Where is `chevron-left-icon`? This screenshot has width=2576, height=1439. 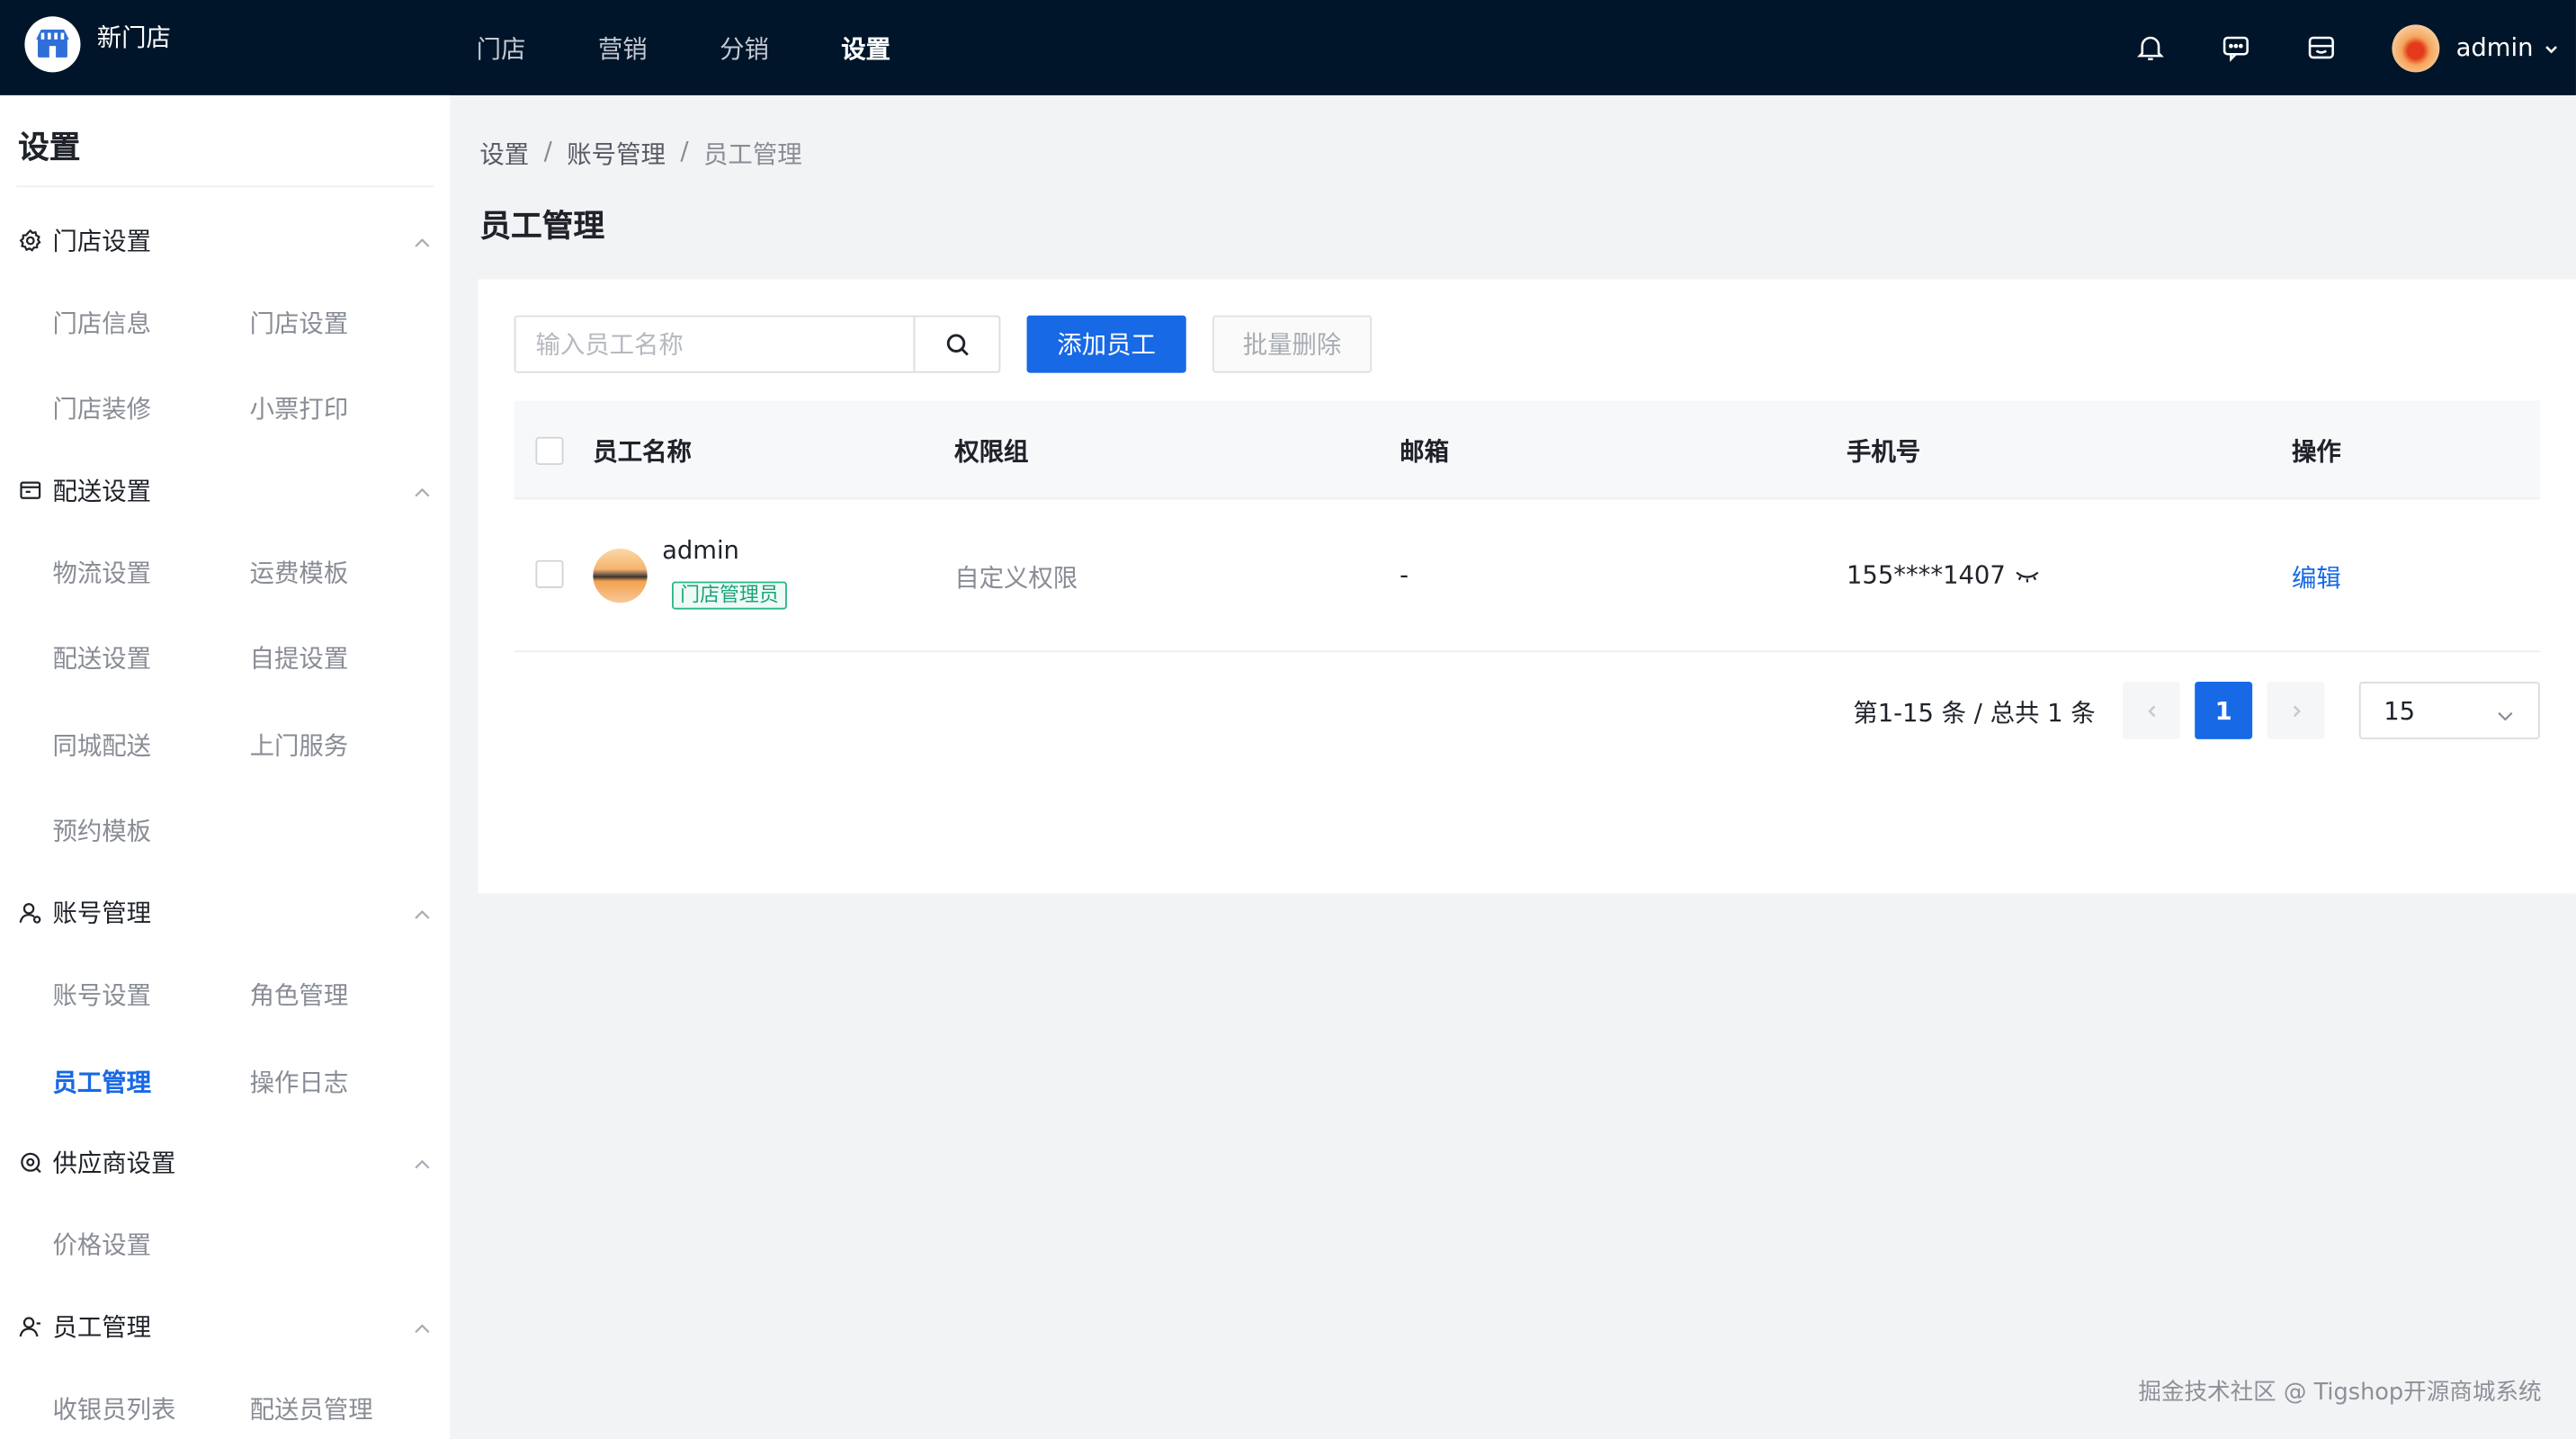
chevron-left-icon is located at coordinates (2151, 711).